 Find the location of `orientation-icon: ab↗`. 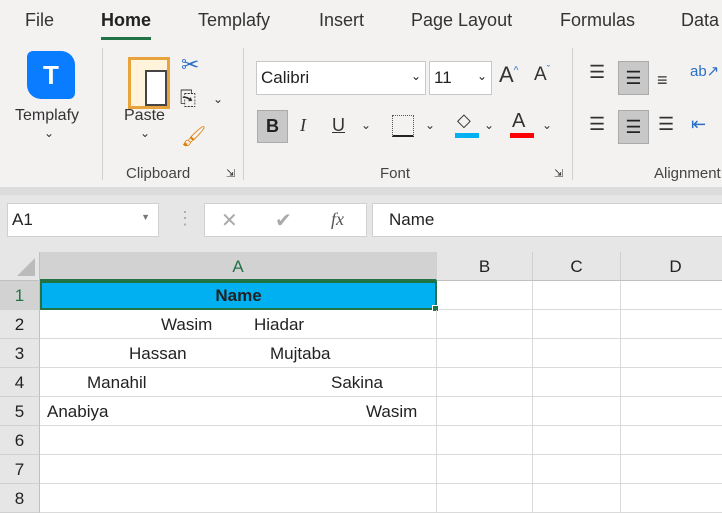

orientation-icon: ab↗ is located at coordinates (704, 71).